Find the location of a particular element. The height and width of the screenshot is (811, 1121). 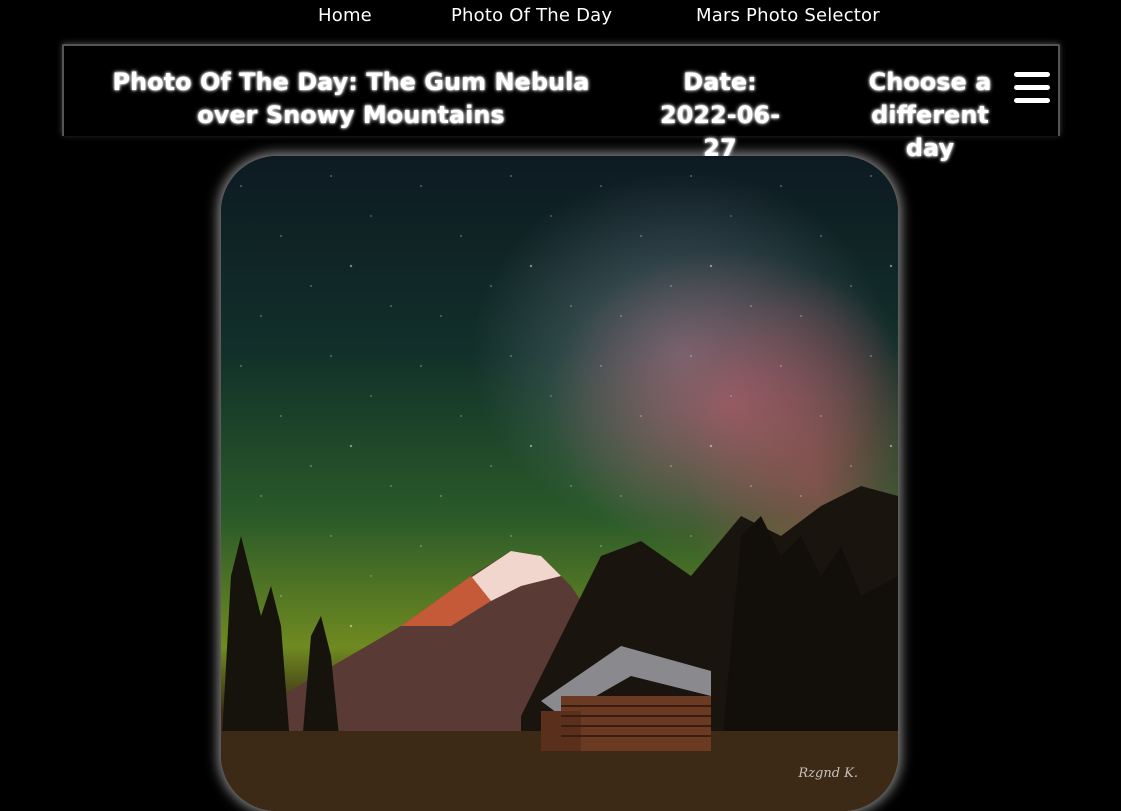

hamburger-menu-icon is located at coordinates (1032, 88).